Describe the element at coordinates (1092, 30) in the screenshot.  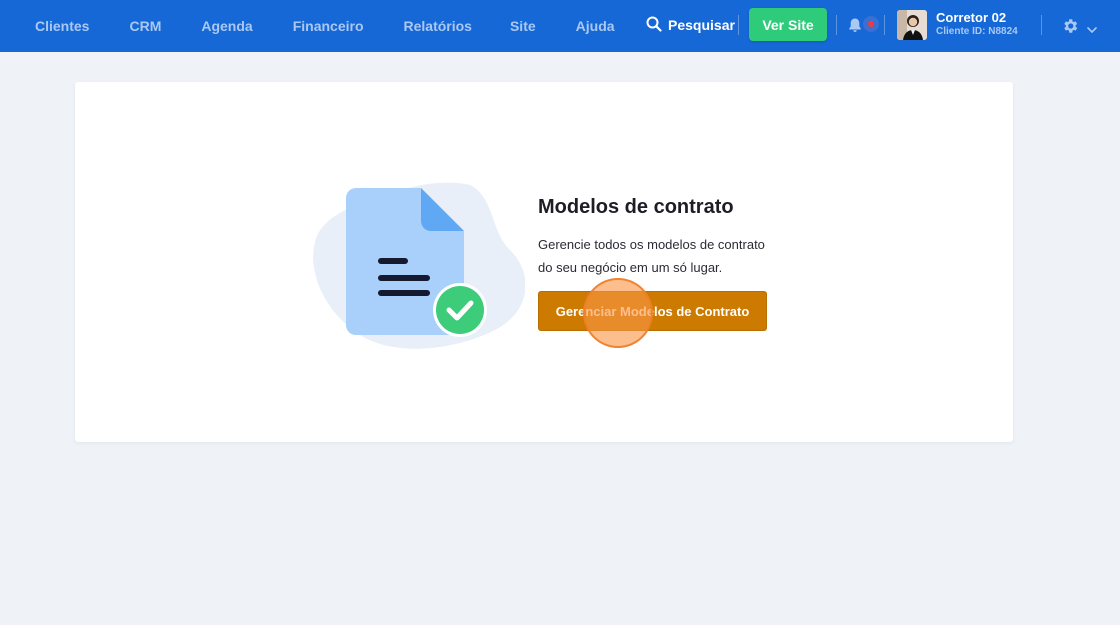
I see `chevron-down-icon` at that location.